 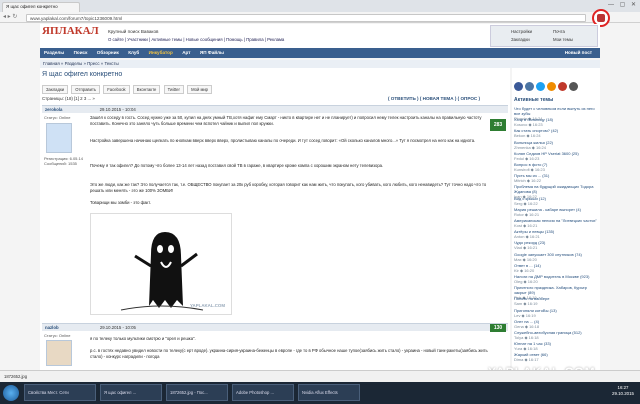 What do you see at coordinates (557, 145) in the screenshot?
I see `active-topic-item: Вольница жилья (22) Zhmenka ◆ 16:24` at bounding box center [557, 145].